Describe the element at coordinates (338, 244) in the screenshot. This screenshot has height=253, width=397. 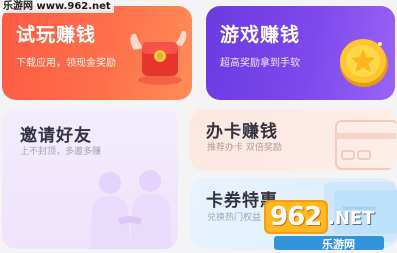
I see `watermark-logo-cn: 乐游网` at that location.